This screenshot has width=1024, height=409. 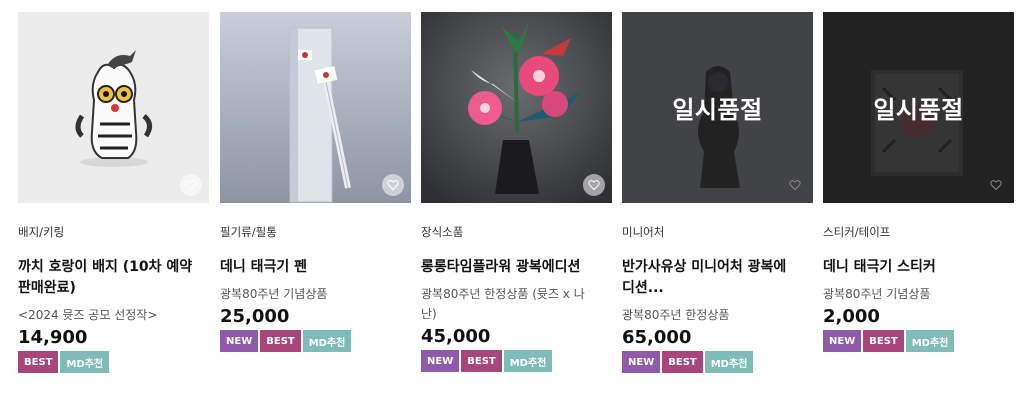 I want to click on product-name-line: 데니 태극기 스티커, so click(x=879, y=267).